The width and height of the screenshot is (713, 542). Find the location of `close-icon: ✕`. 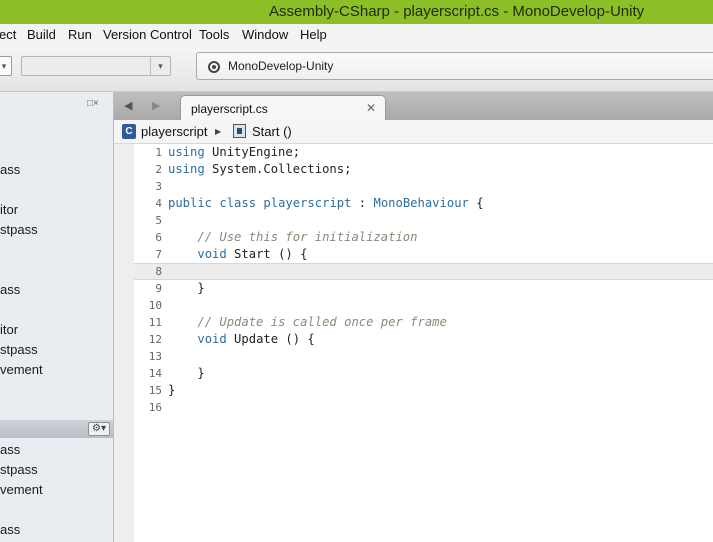

close-icon: ✕ is located at coordinates (371, 108).